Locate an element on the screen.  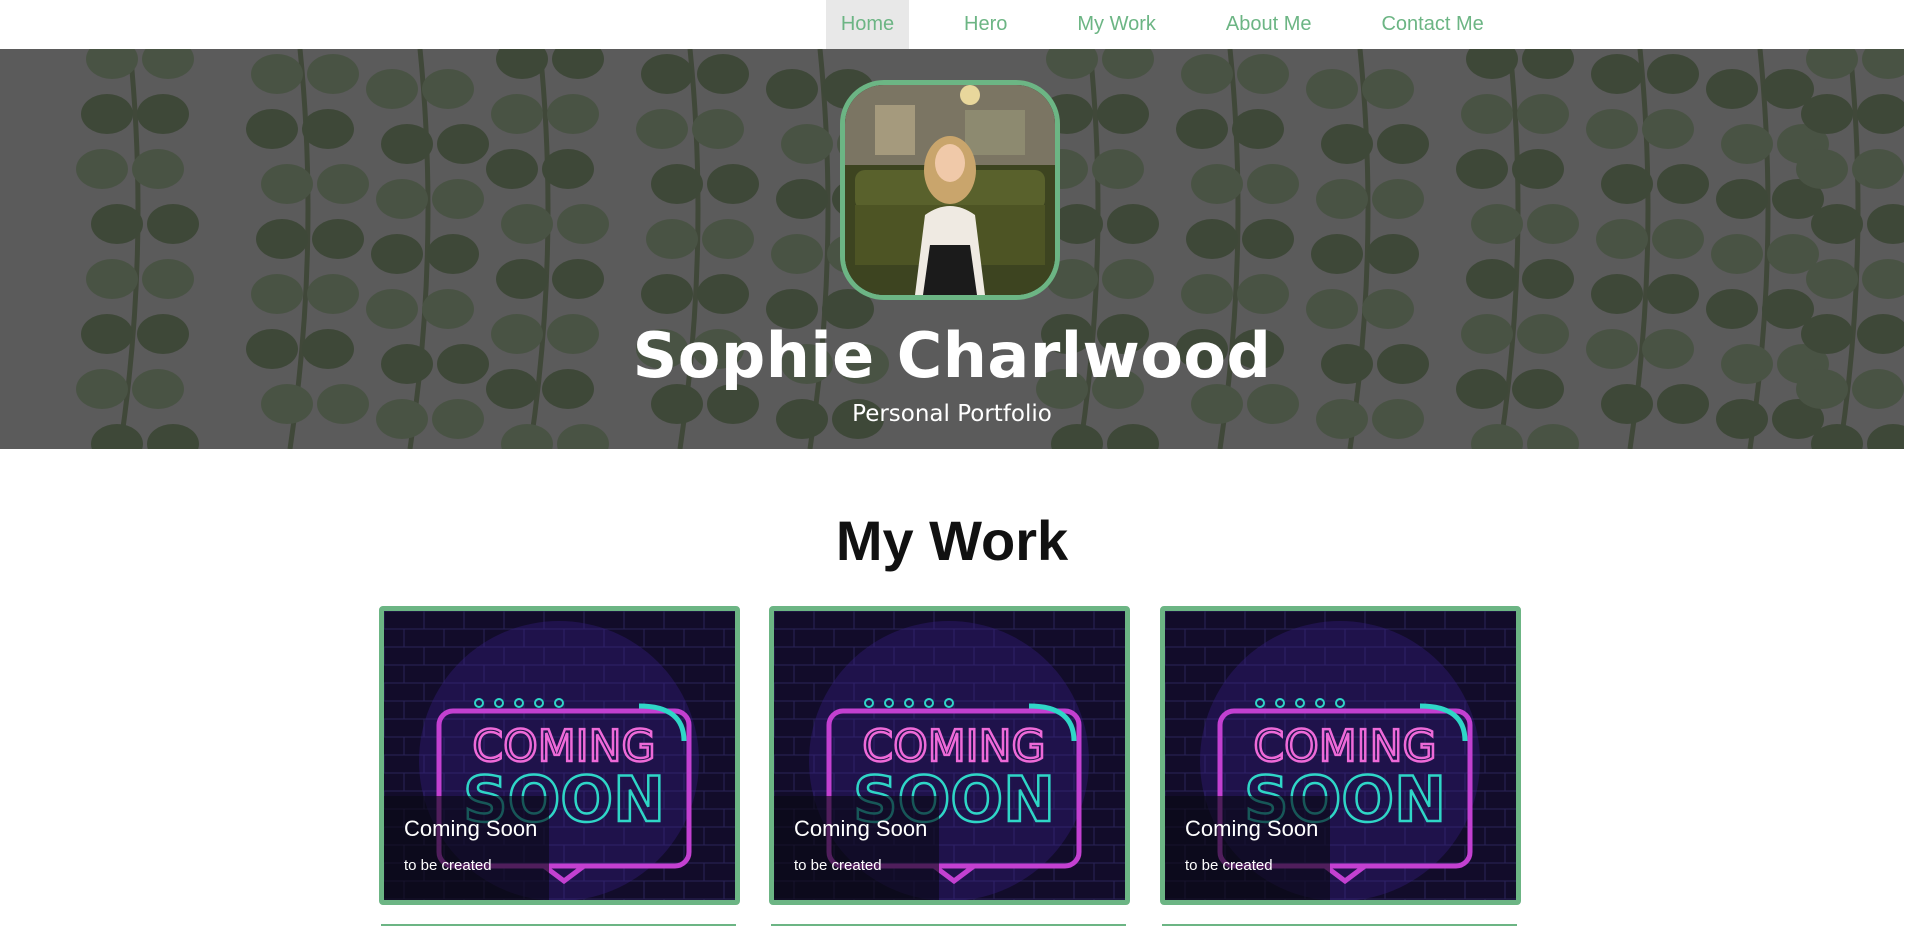
hero-subtitle: Personal Portfolio is located at coordinates (952, 414).